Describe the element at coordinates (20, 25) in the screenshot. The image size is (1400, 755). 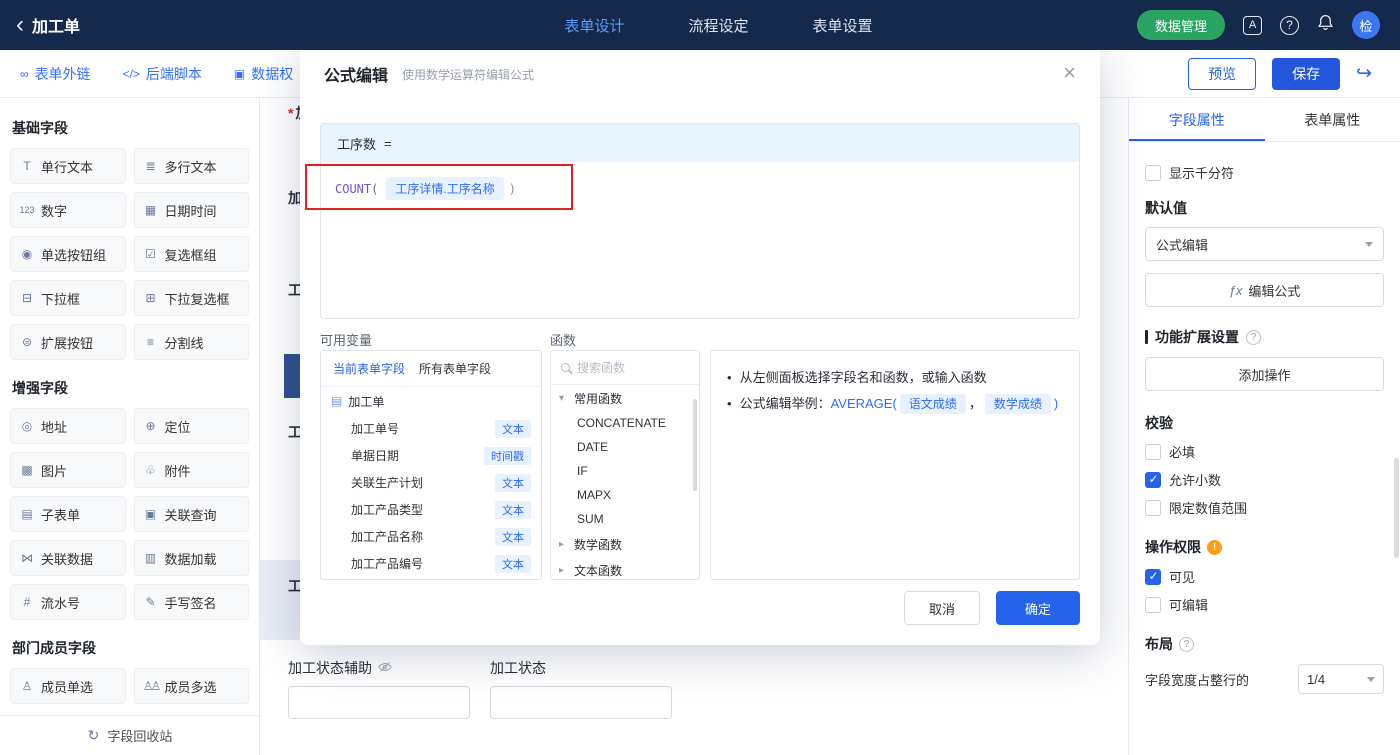
I see `back-icon: ‹` at that location.